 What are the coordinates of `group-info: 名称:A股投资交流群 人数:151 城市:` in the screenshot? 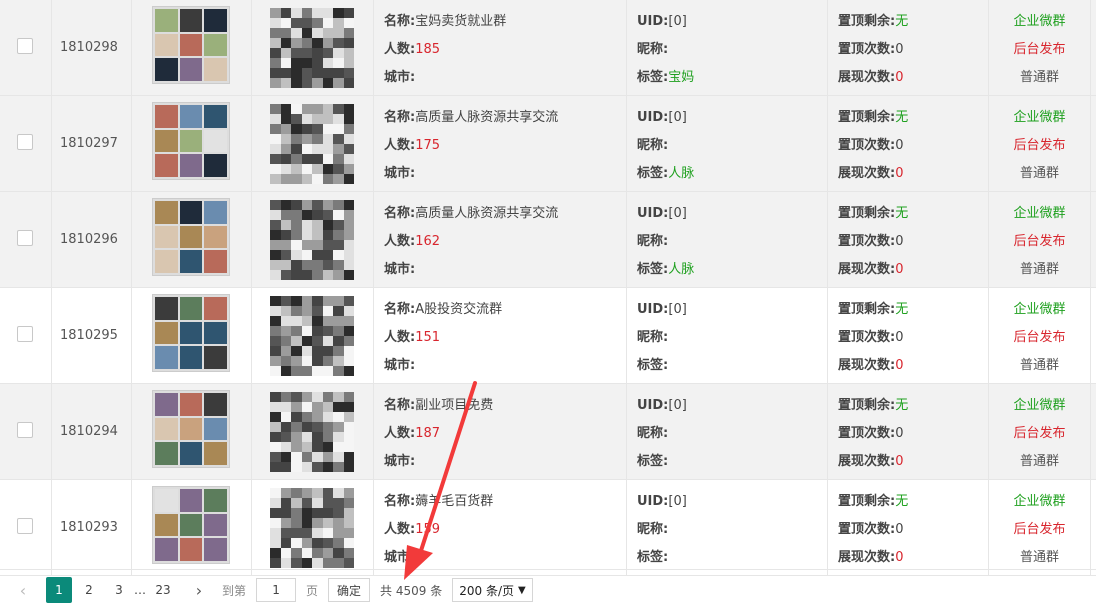 It's located at (443, 338).